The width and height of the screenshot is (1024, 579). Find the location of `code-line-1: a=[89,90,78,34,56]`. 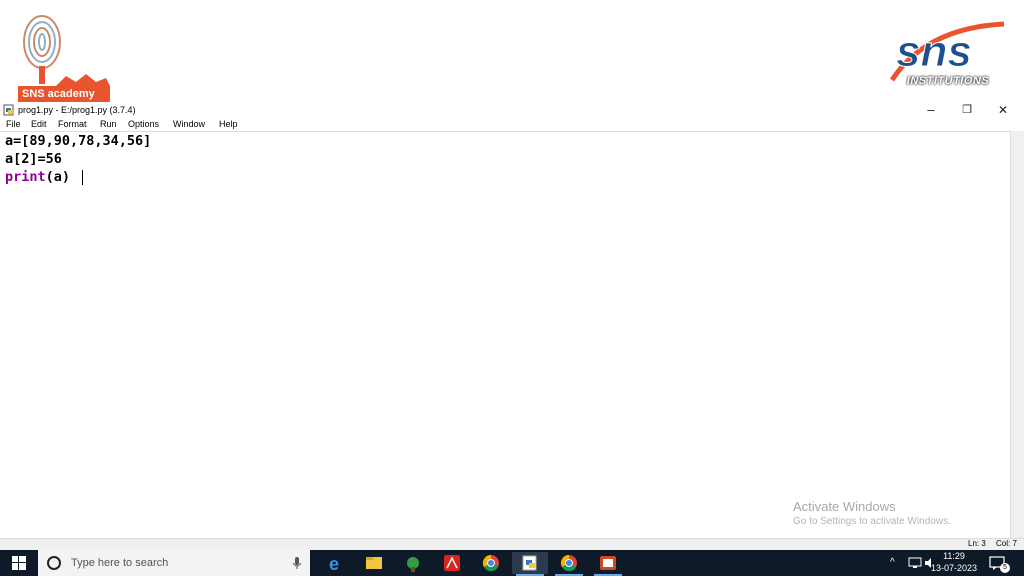

code-line-1: a=[89,90,78,34,56] is located at coordinates (78, 141).